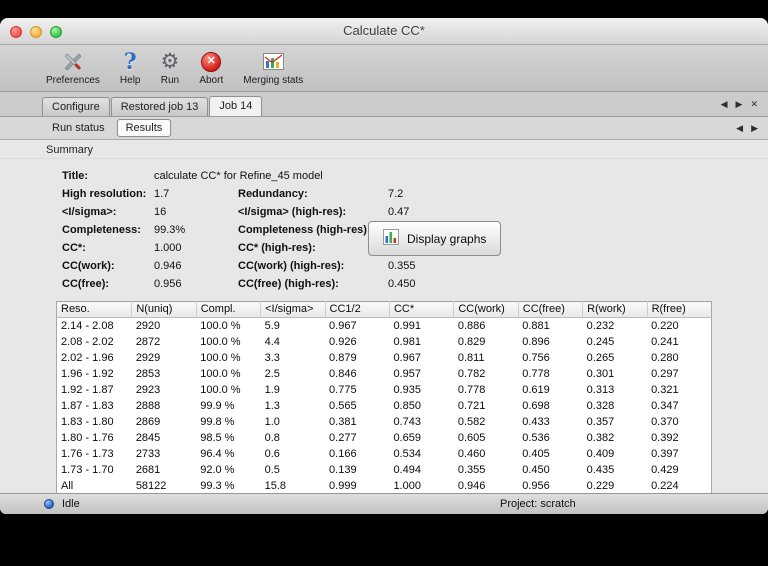 This screenshot has width=768, height=566. Describe the element at coordinates (357, 309) in the screenshot. I see `column-header: CC1/2` at that location.